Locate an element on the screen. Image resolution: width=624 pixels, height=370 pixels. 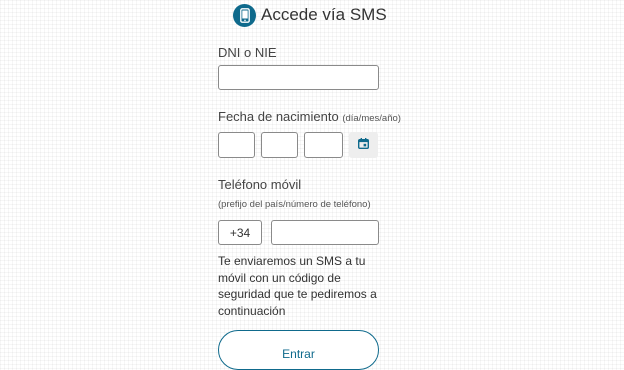
country-prefix-field: +34 is located at coordinates (240, 232).